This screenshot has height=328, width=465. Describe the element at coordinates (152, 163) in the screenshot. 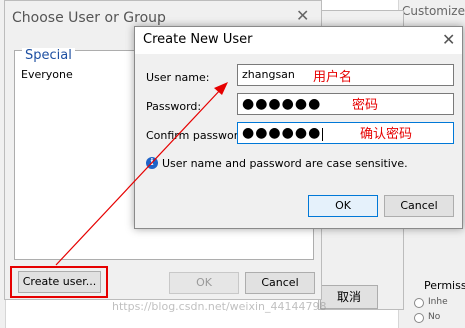

I see `info-icon: i` at that location.